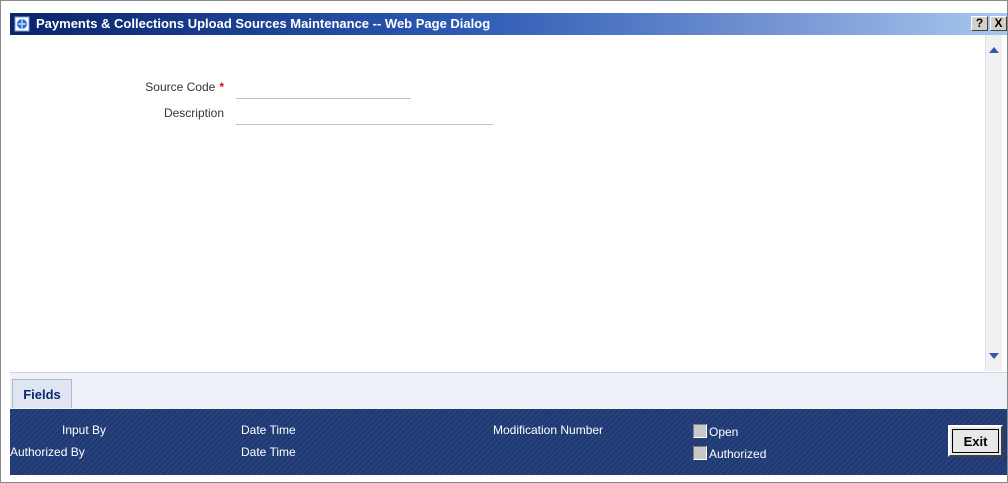  I want to click on authorized-checkbox, so click(700, 453).